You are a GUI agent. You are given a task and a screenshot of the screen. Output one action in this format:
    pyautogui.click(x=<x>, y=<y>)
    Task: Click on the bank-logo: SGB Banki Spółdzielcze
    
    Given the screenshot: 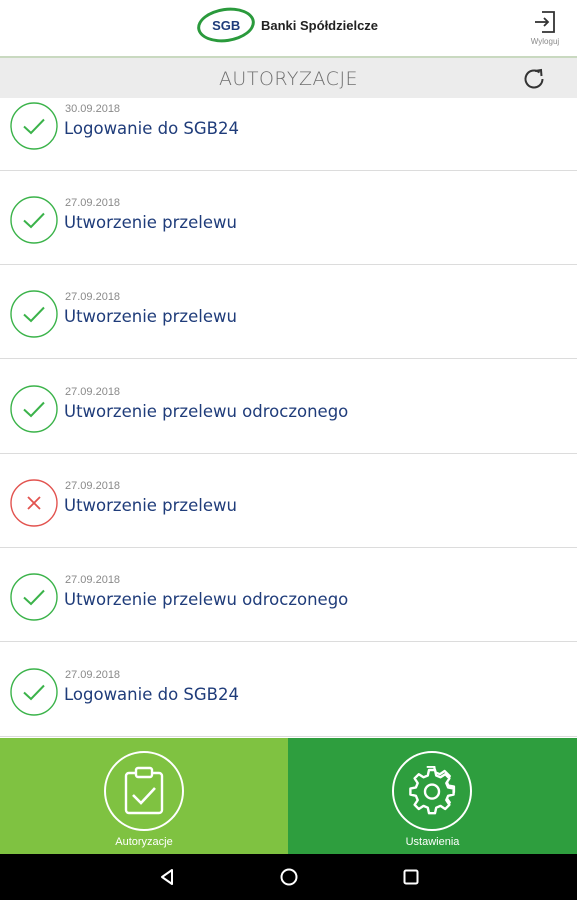 What is the action you would take?
    pyautogui.click(x=286, y=25)
    